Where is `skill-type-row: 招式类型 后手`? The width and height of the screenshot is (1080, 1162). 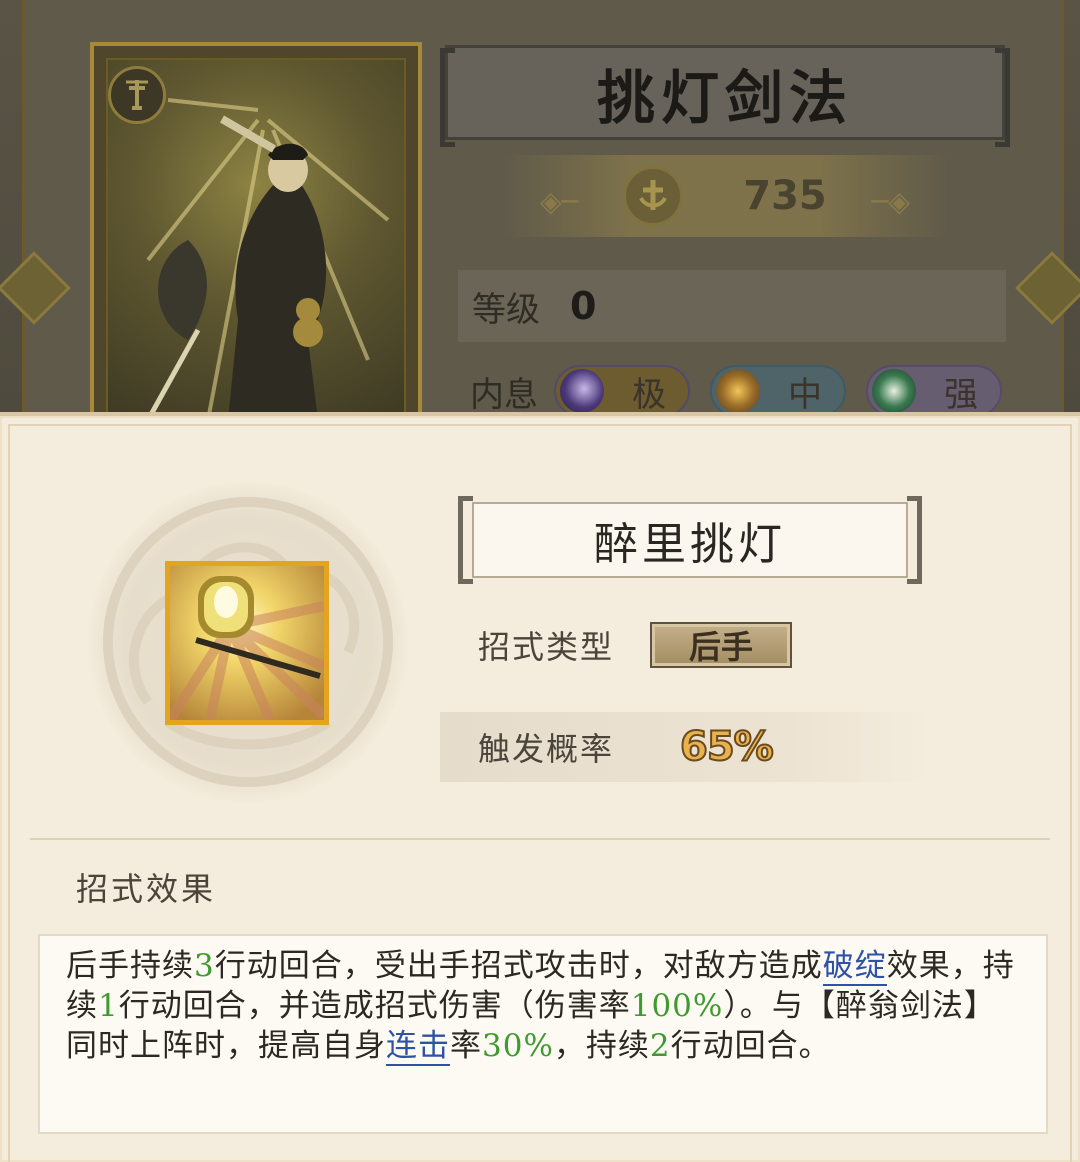 skill-type-row: 招式类型 后手 is located at coordinates (635, 645).